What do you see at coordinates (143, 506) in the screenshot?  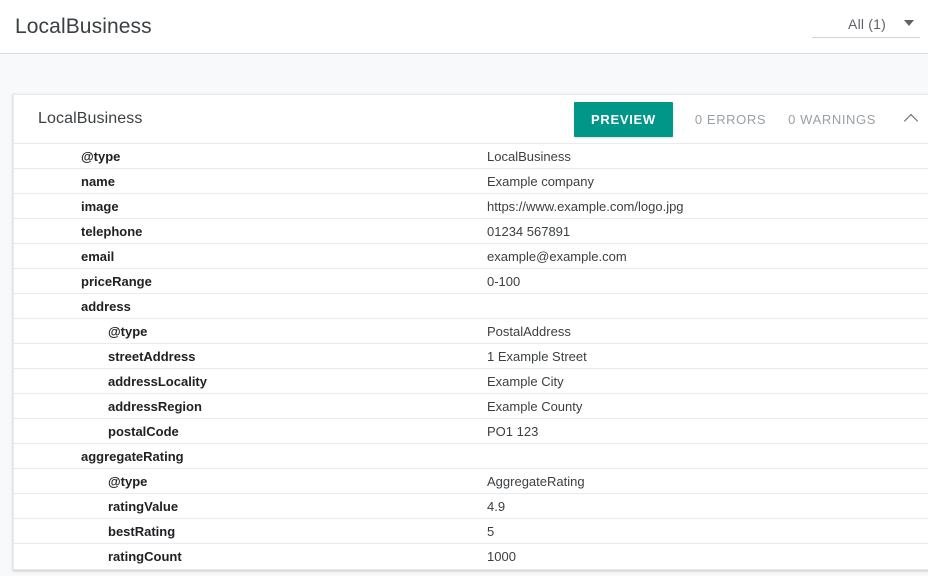 I see `row-key: ratingValue` at bounding box center [143, 506].